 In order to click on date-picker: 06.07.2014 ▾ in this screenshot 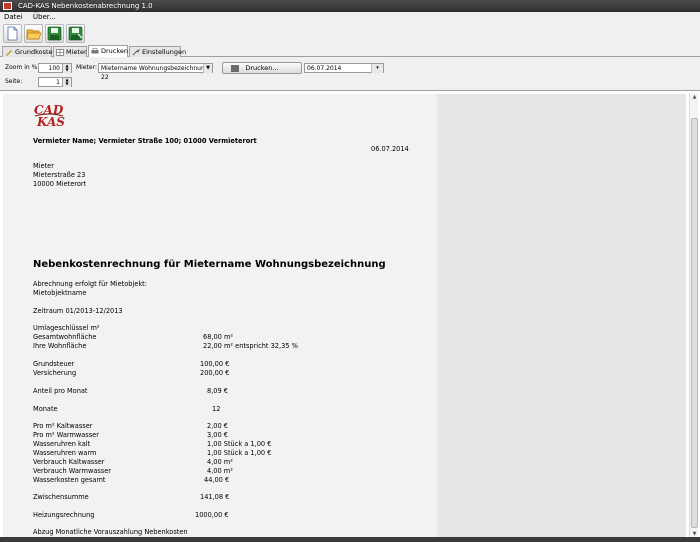, I will do `click(344, 68)`.